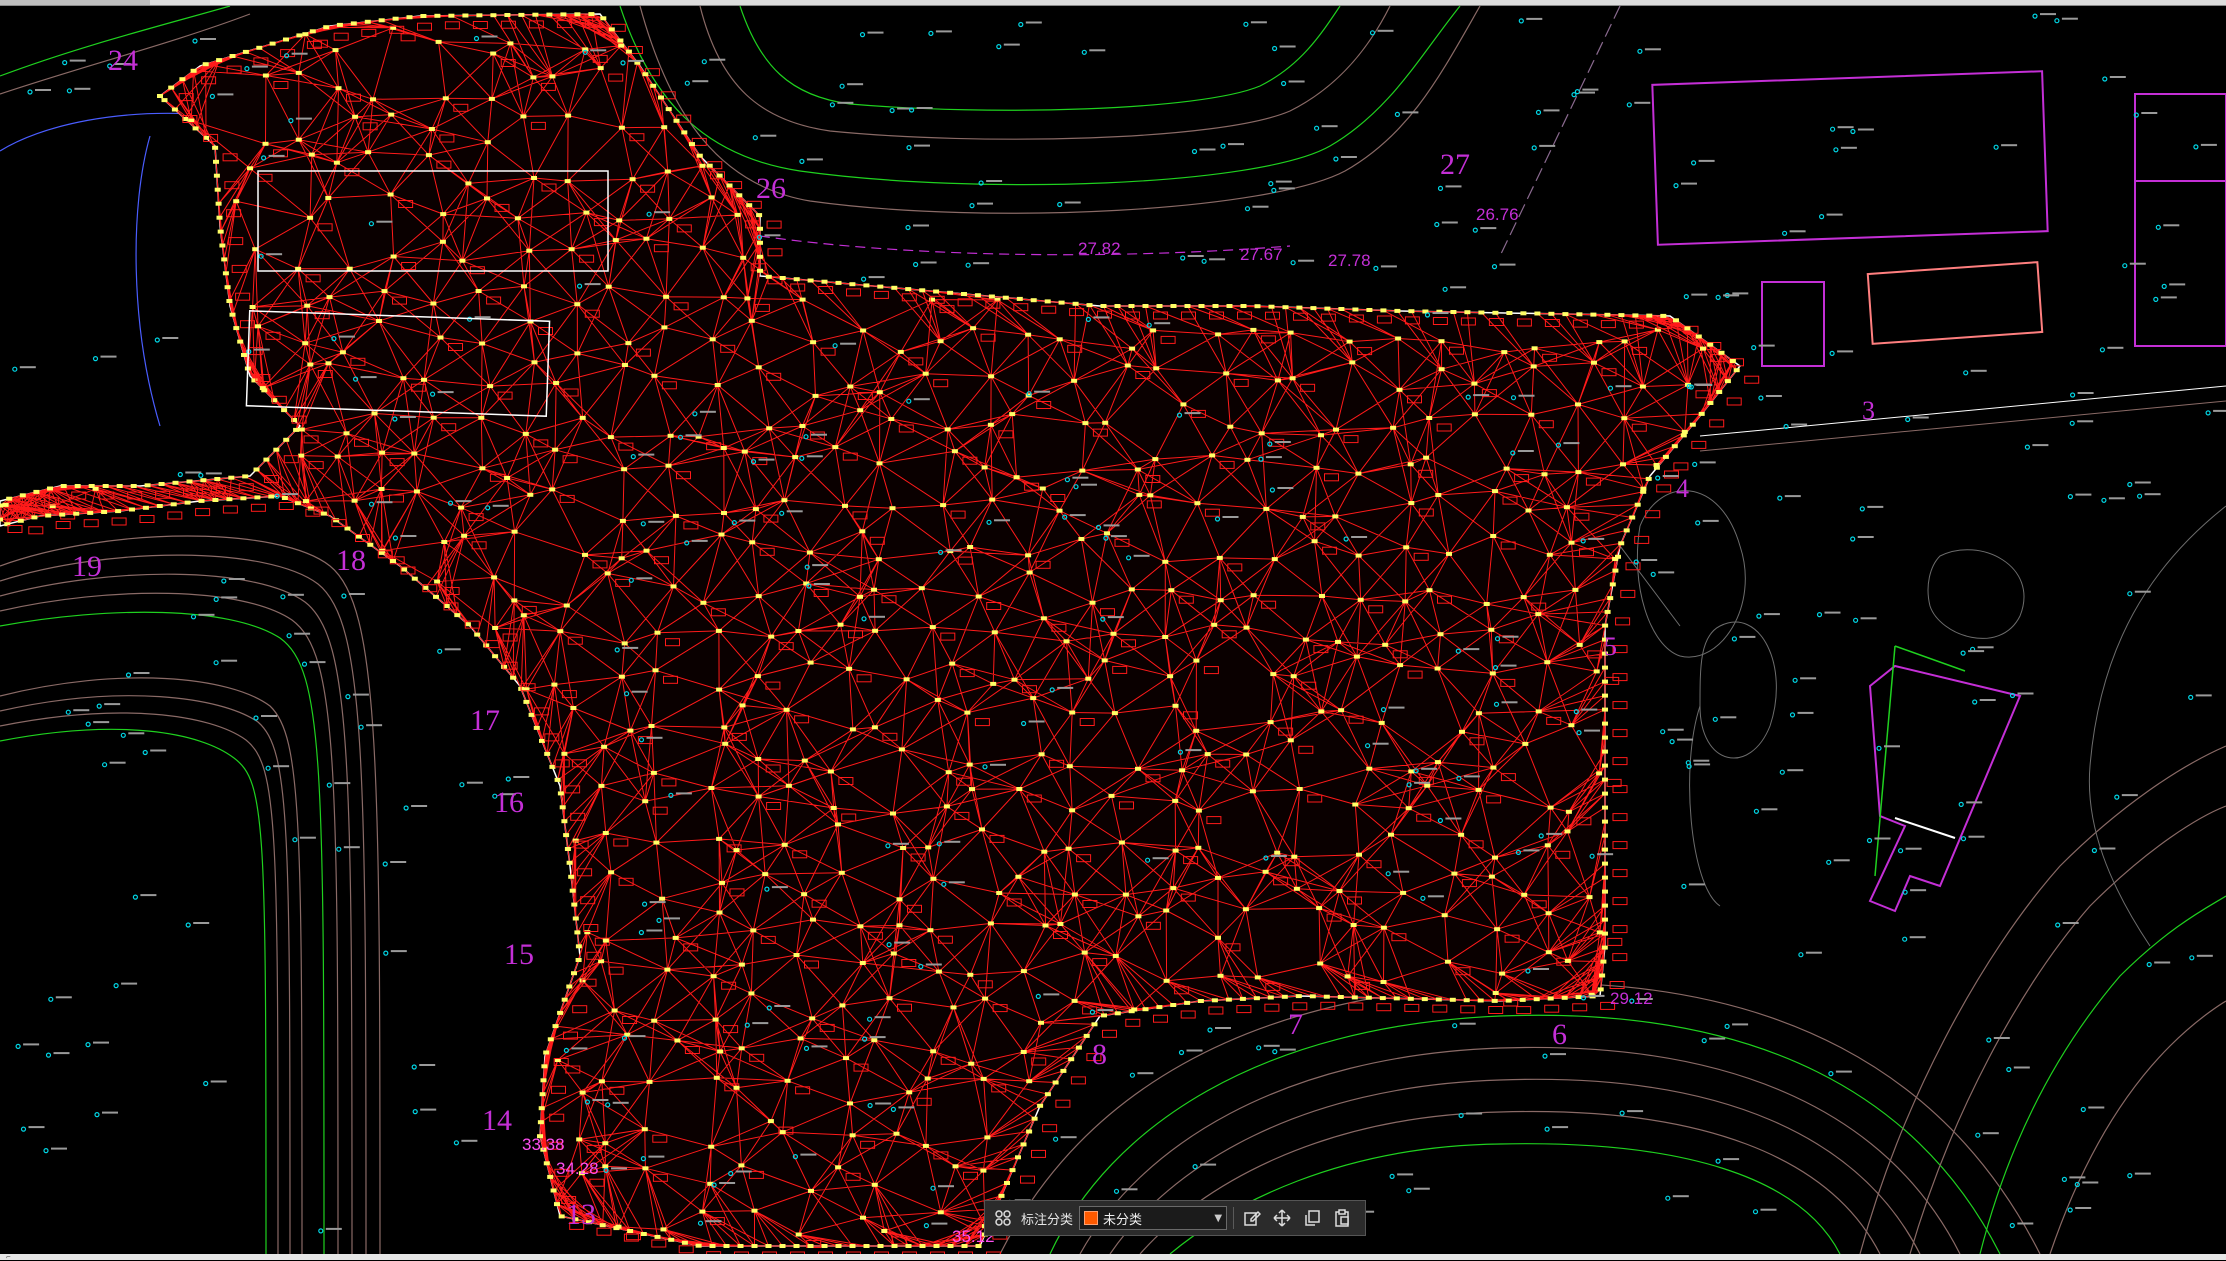 The width and height of the screenshot is (2226, 1261). What do you see at coordinates (1252, 1218) in the screenshot?
I see `edit-icon` at bounding box center [1252, 1218].